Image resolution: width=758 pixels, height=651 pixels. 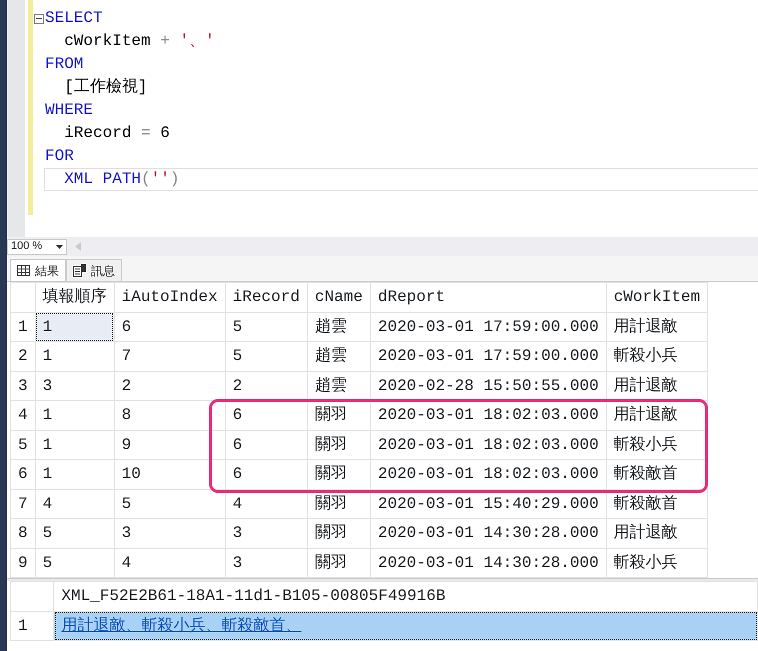 What do you see at coordinates (23, 327) in the screenshot?
I see `row-number: 1` at bounding box center [23, 327].